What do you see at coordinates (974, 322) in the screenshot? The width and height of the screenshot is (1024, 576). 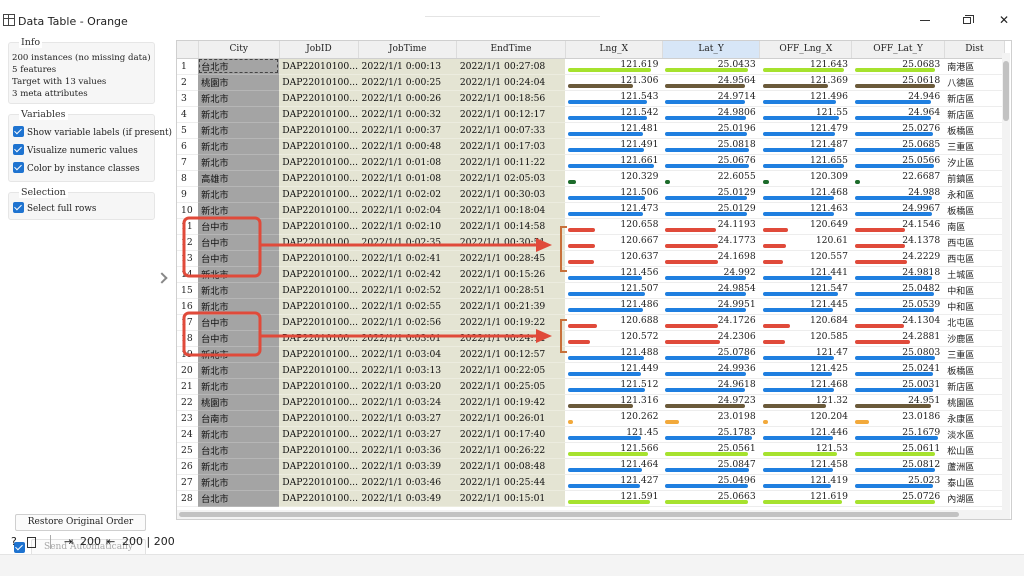 I see `dist-cell: 北屯區` at bounding box center [974, 322].